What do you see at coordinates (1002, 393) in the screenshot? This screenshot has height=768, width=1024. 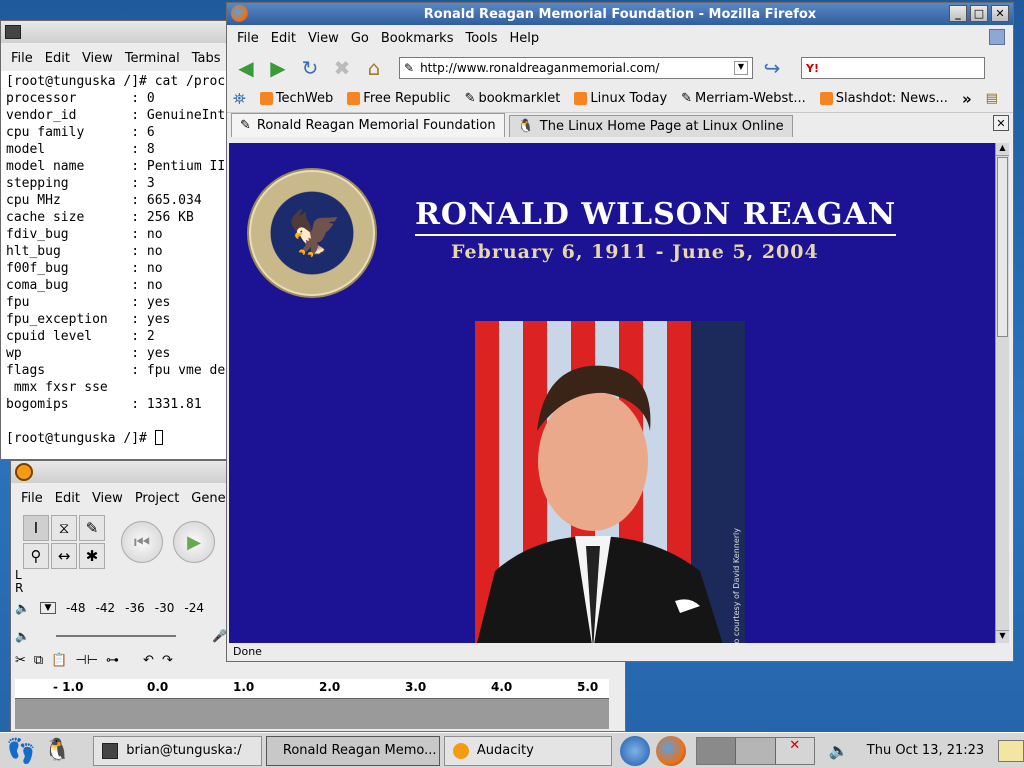 I see `vertical-scrollbar: ▲ ▼` at bounding box center [1002, 393].